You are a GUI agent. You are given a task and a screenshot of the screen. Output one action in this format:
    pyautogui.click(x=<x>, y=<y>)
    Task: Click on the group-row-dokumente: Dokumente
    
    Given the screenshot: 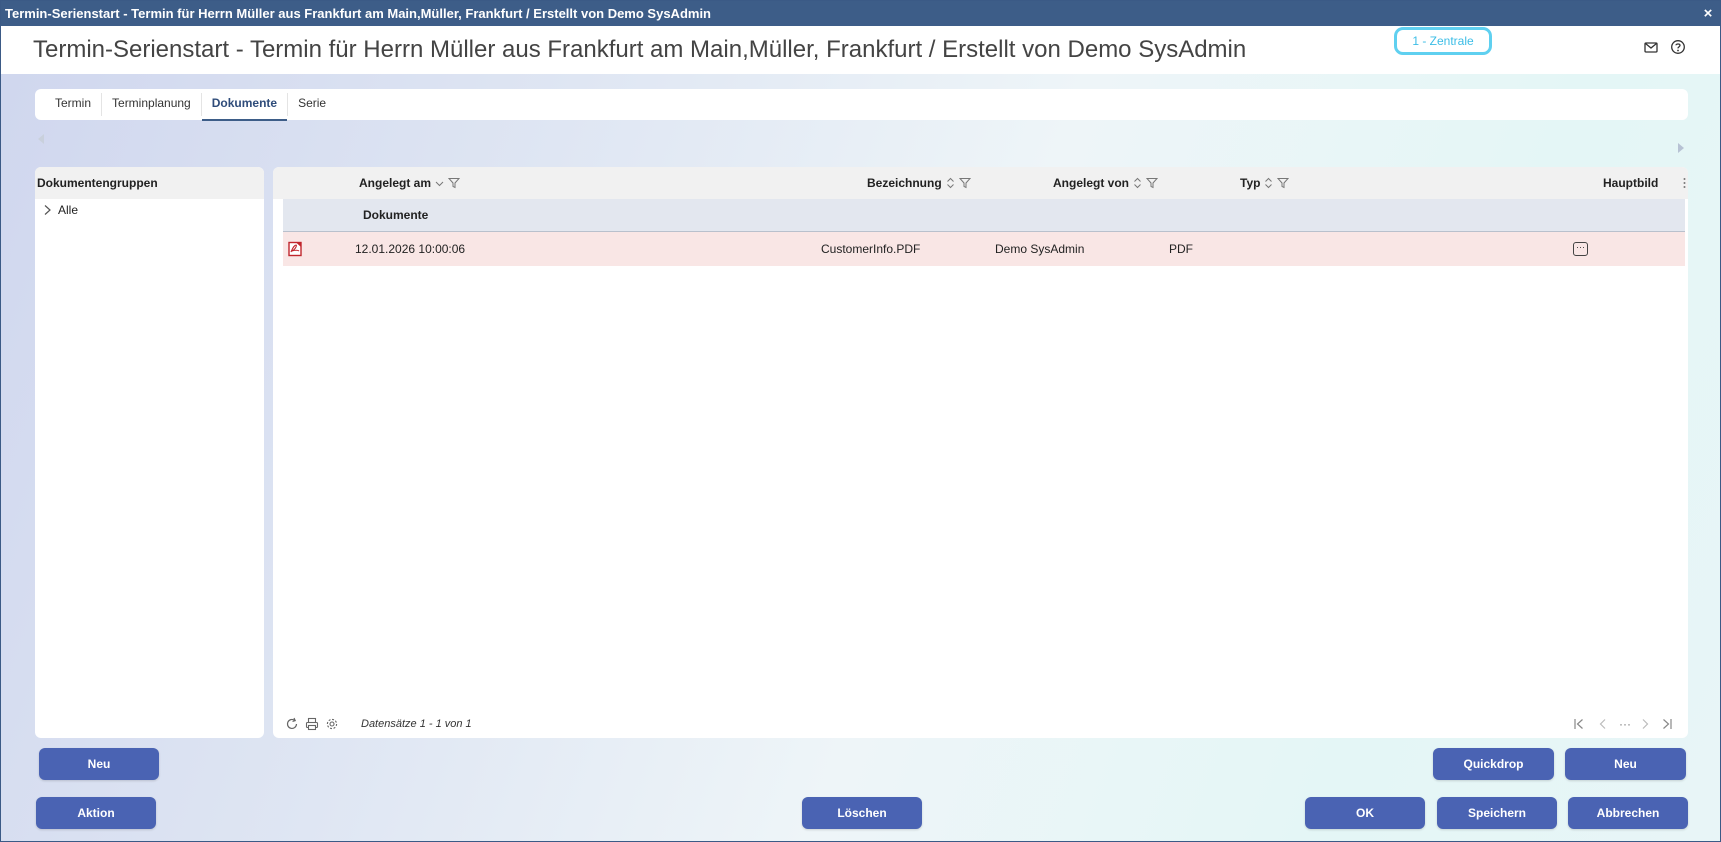 What is the action you would take?
    pyautogui.click(x=984, y=215)
    